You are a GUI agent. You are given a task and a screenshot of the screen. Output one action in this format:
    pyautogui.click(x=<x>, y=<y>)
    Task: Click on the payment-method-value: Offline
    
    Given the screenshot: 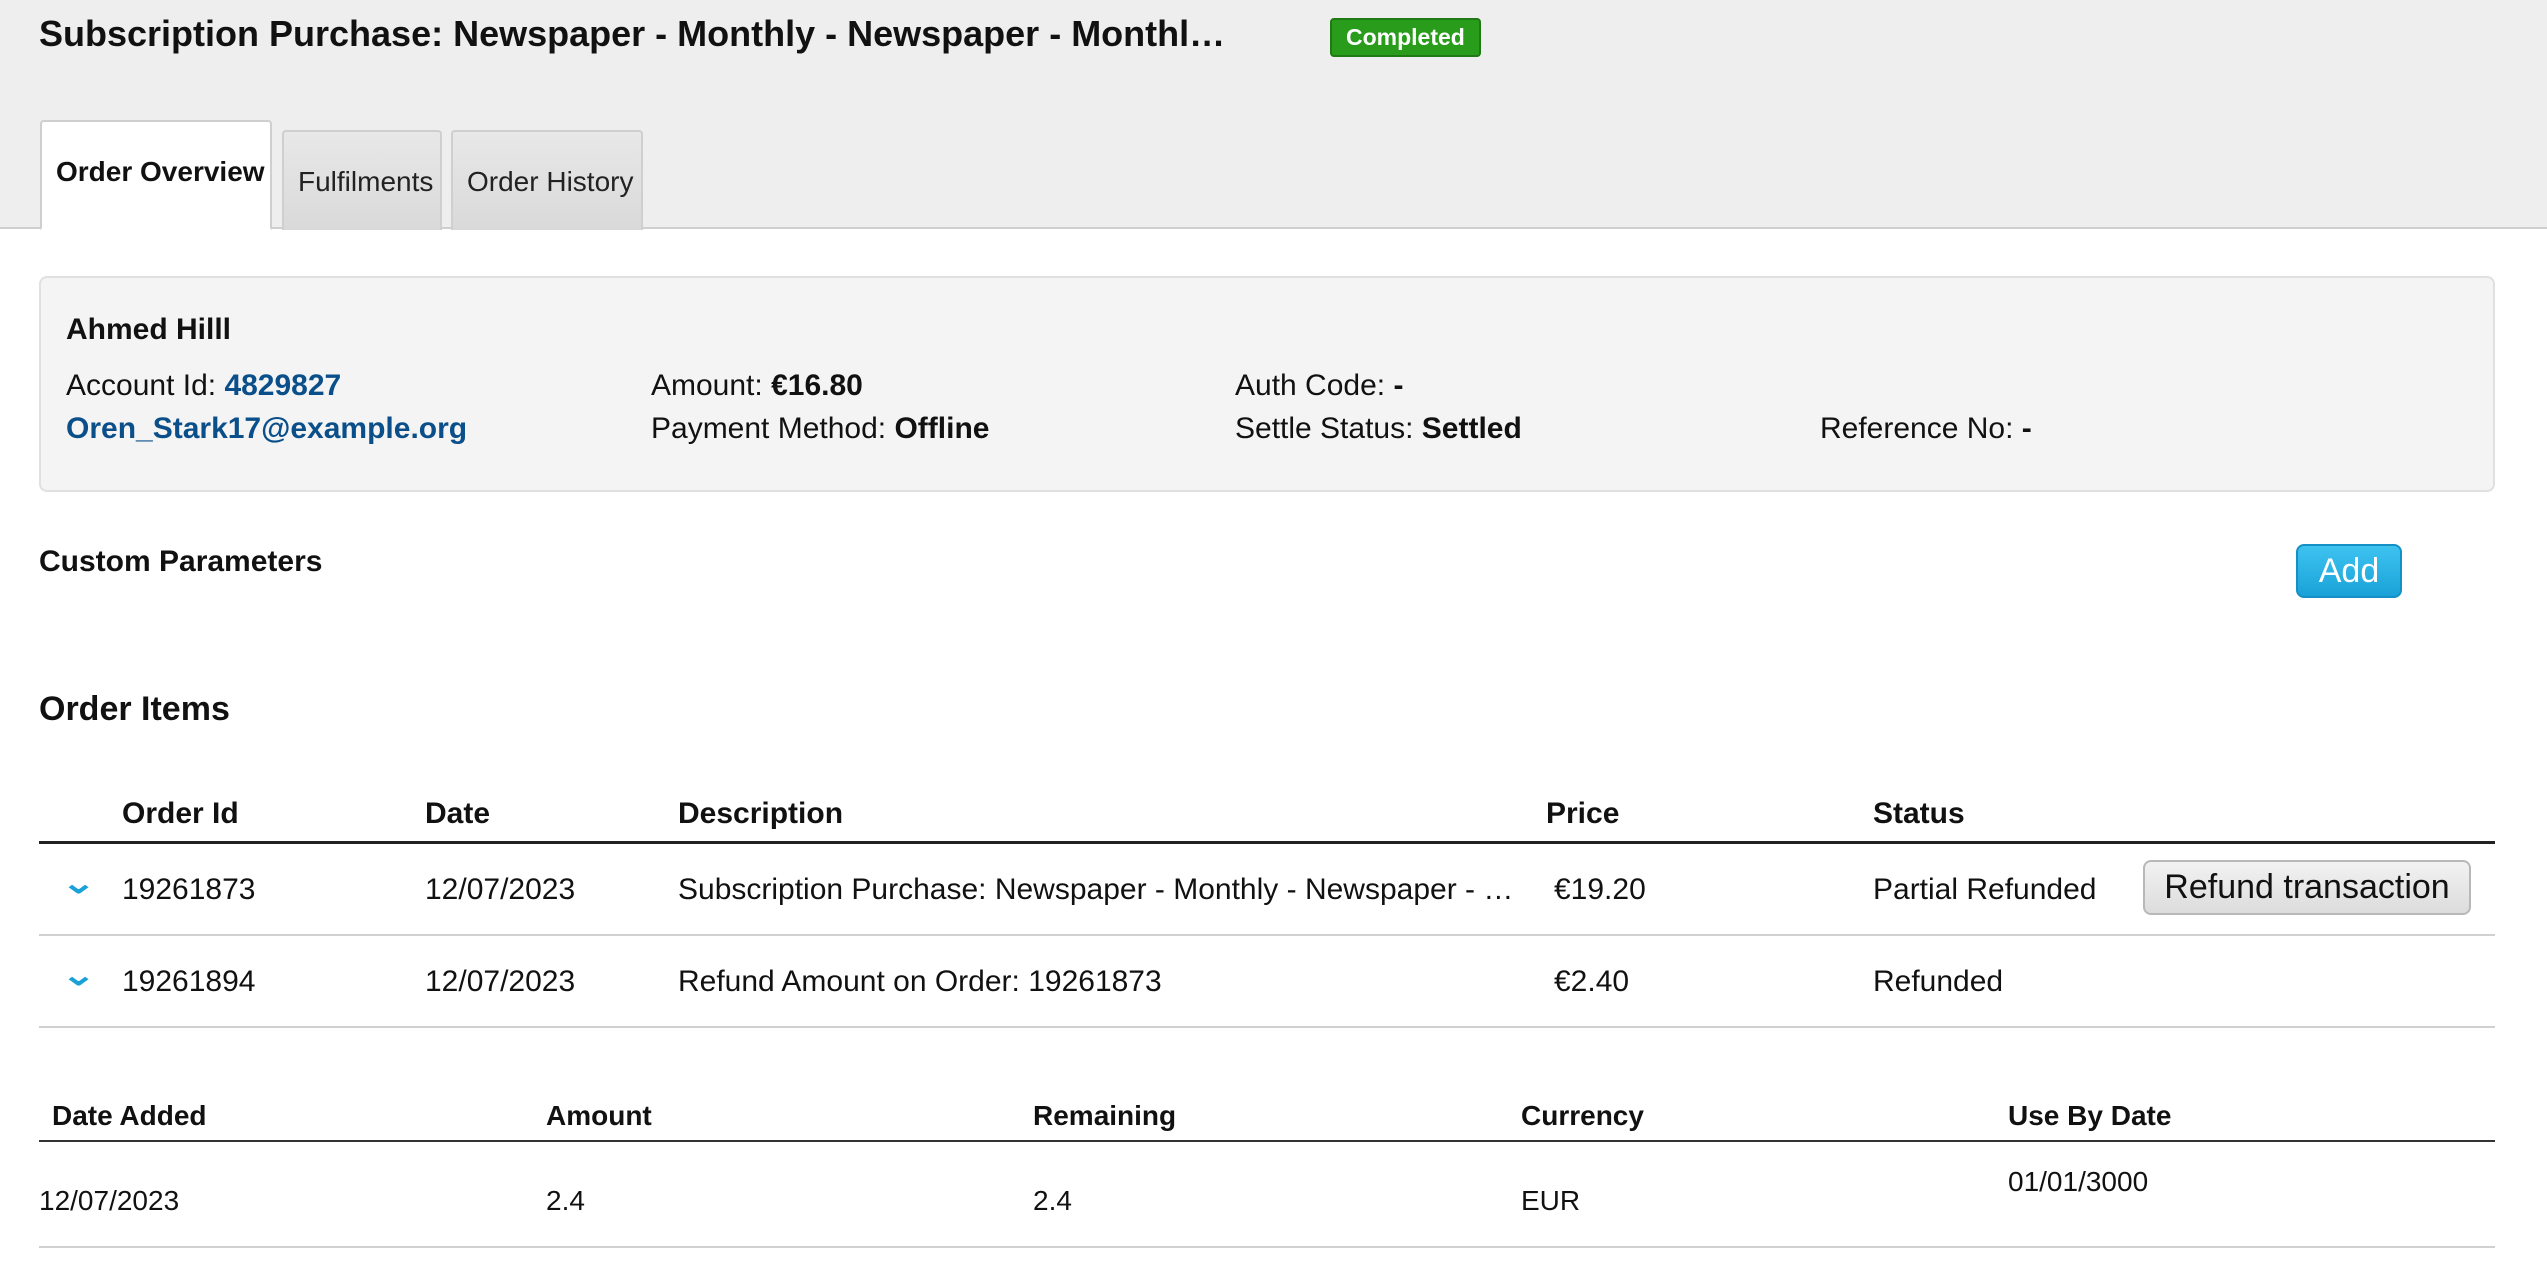 What is the action you would take?
    pyautogui.click(x=942, y=428)
    